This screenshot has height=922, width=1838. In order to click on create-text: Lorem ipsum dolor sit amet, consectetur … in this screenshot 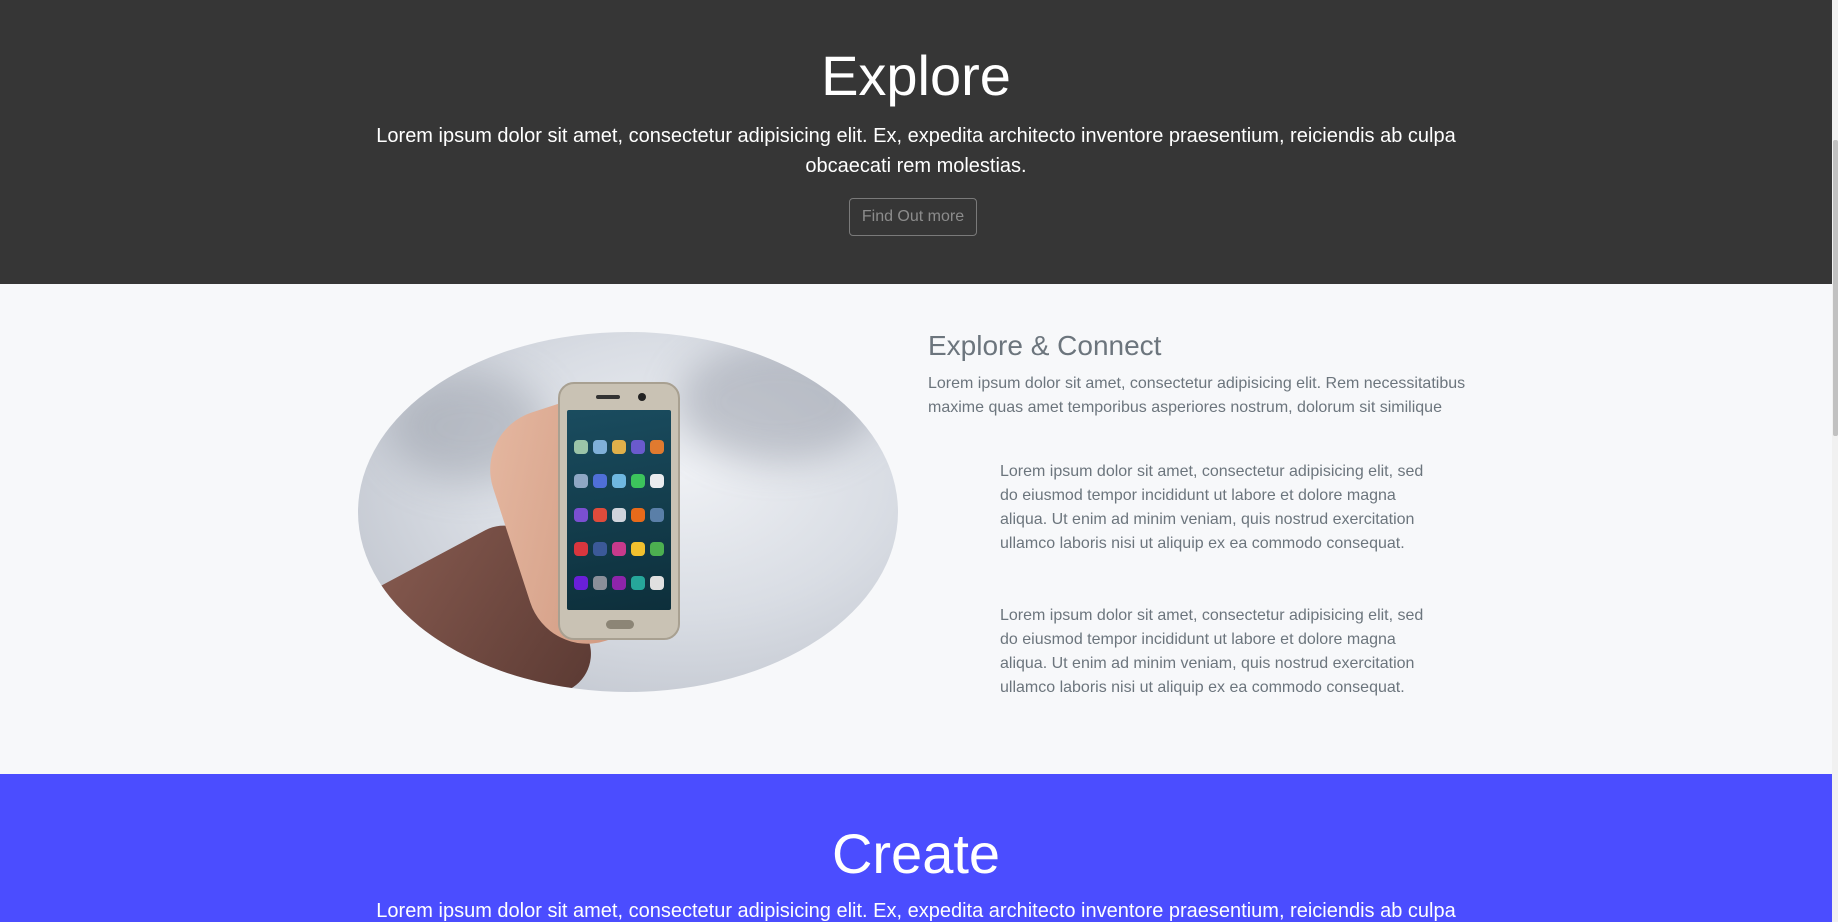, I will do `click(916, 911)`.